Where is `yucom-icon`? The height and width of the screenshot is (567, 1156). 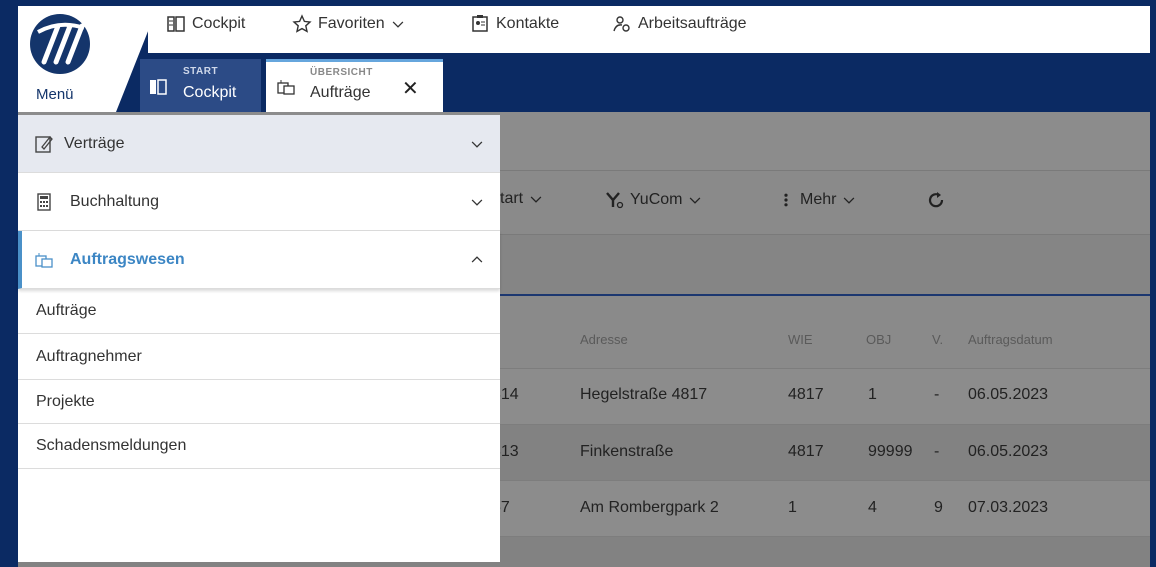 yucom-icon is located at coordinates (615, 200).